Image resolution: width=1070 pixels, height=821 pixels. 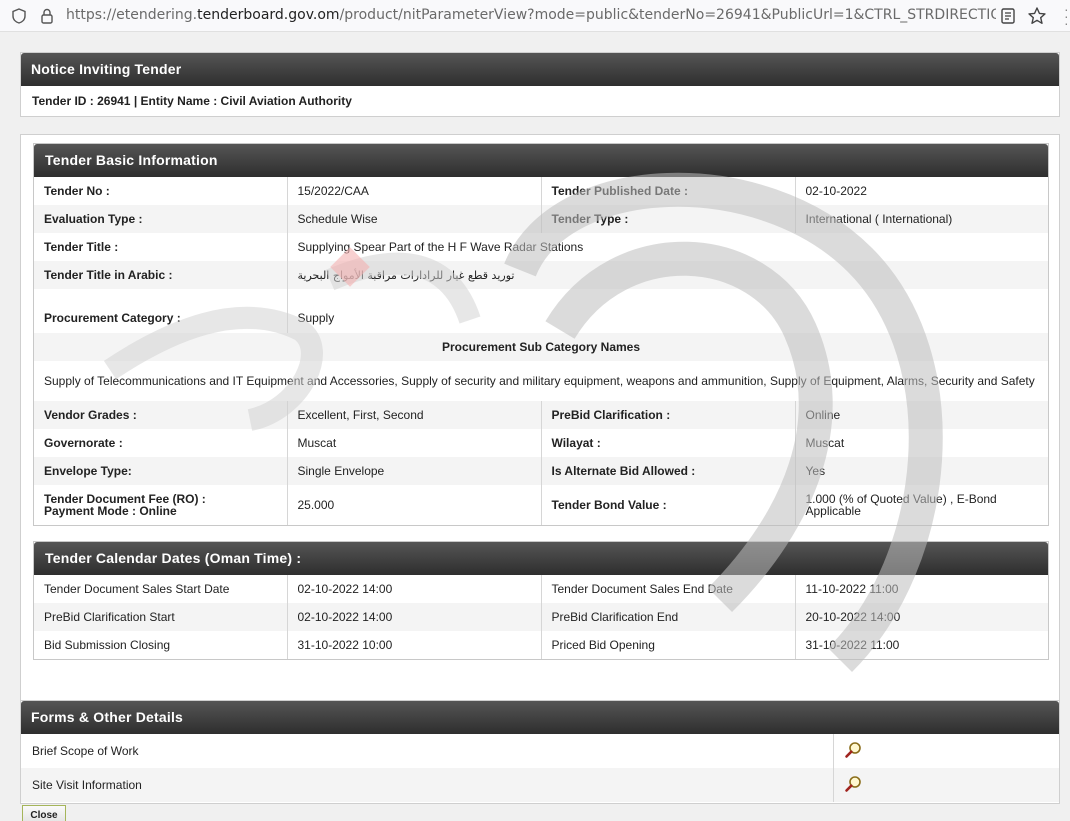 I want to click on notice-header: Notice Inviting Tender, so click(x=540, y=69).